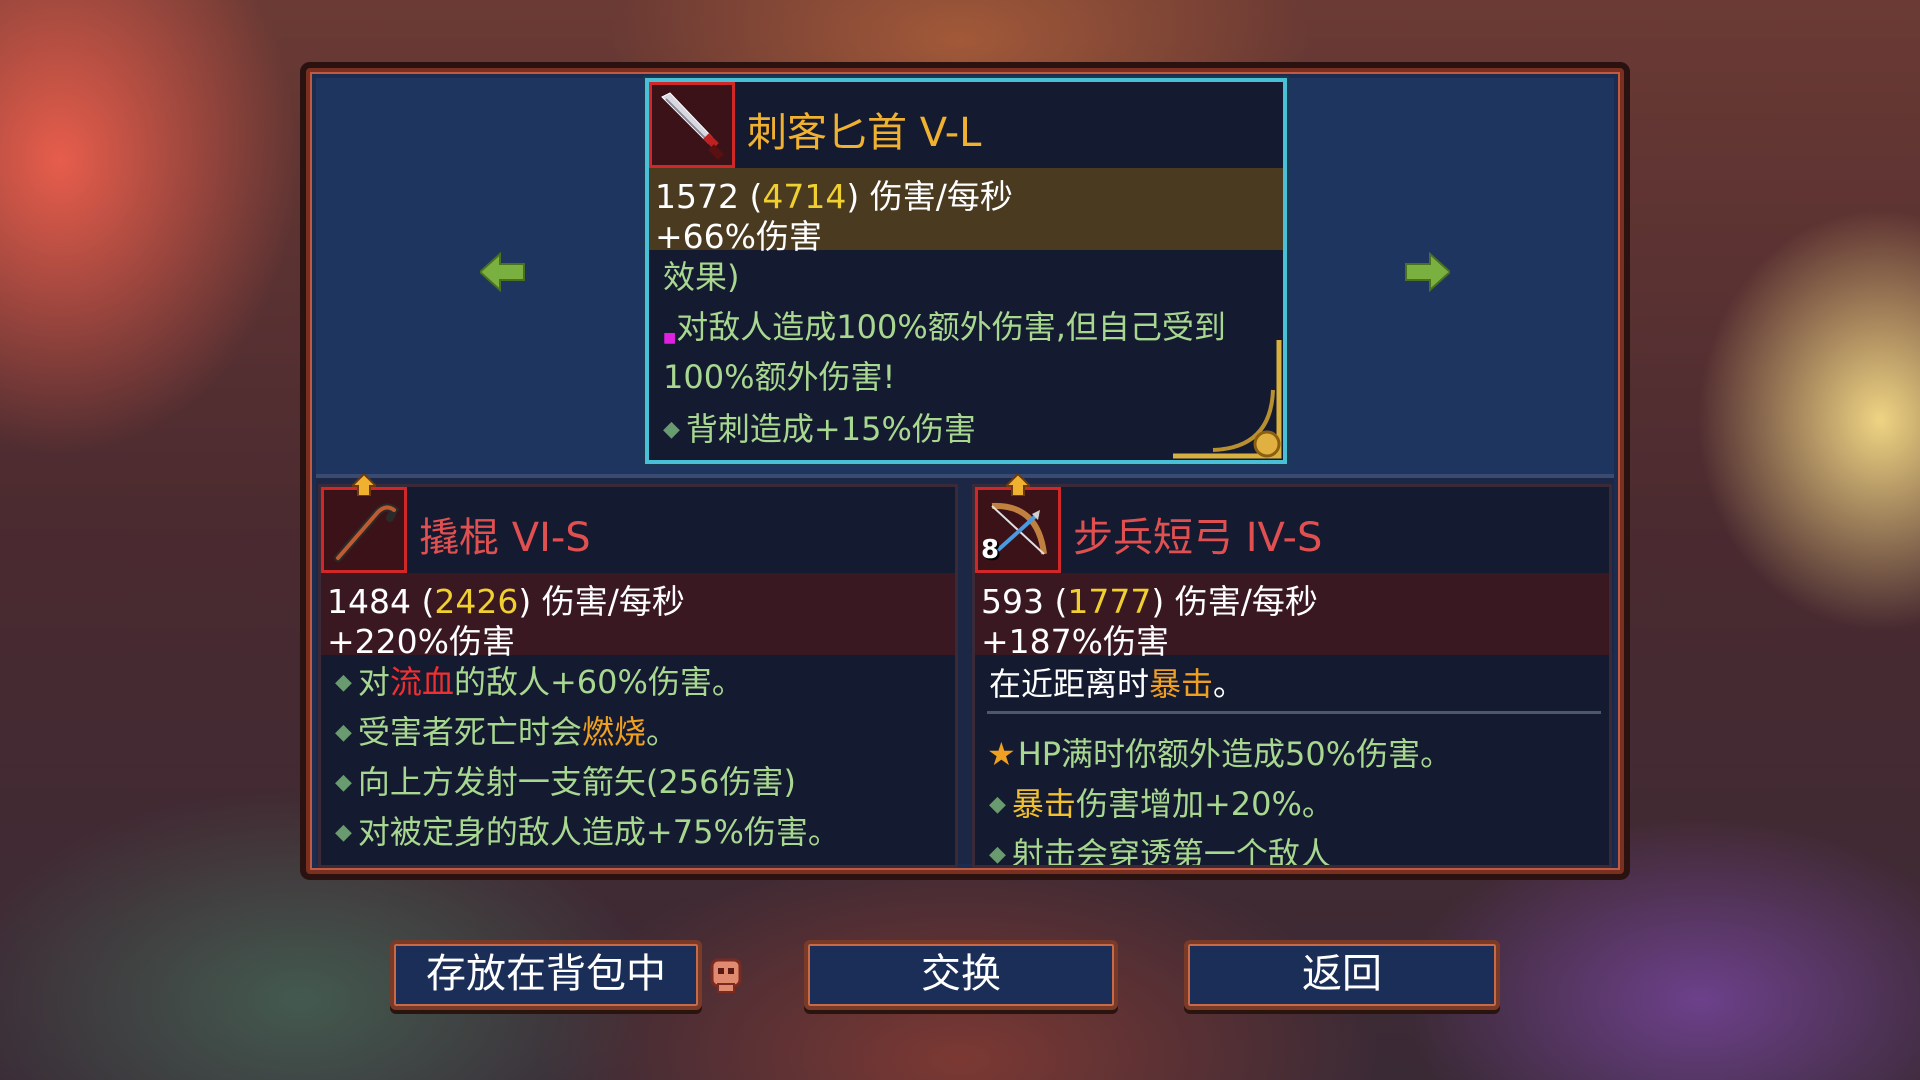 This screenshot has width=1920, height=1080. I want to click on item-name: 步兵短弓 IV-S, so click(1198, 538).